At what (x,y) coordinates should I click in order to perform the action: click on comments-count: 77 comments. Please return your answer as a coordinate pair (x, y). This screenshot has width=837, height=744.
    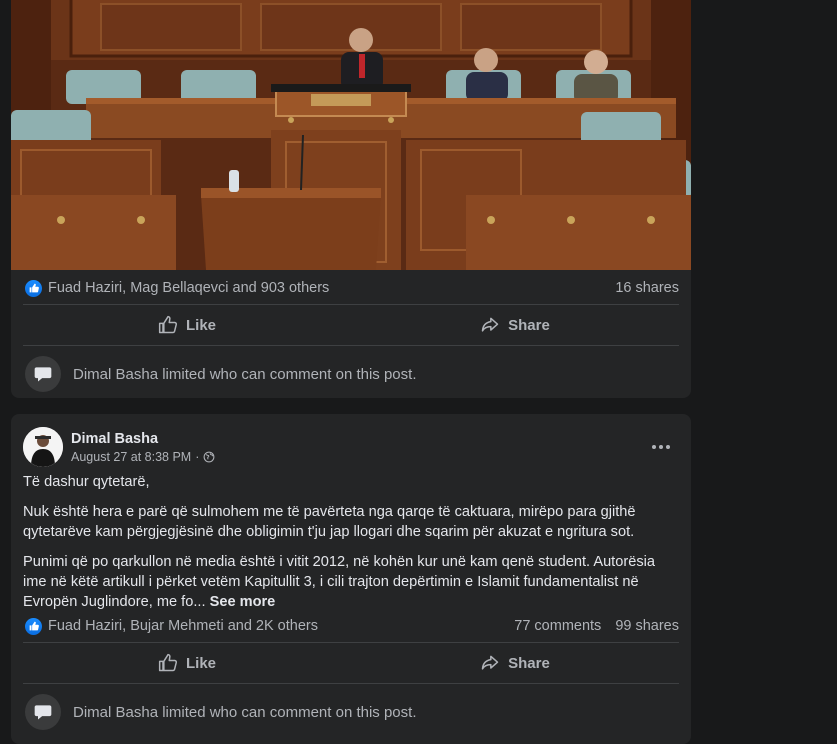
    Looking at the image, I should click on (557, 626).